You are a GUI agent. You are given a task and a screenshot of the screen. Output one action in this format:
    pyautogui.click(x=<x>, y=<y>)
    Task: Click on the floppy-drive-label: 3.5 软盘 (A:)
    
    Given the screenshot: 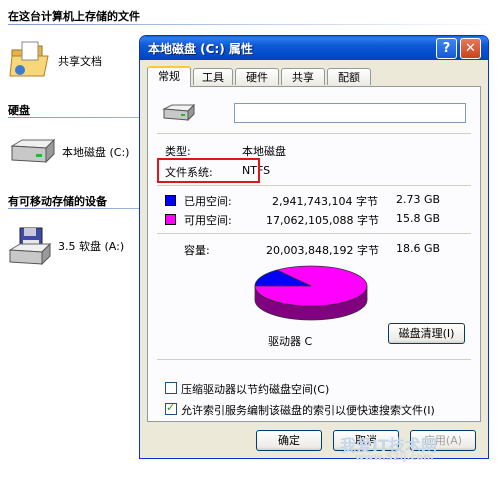 What is the action you would take?
    pyautogui.click(x=91, y=246)
    